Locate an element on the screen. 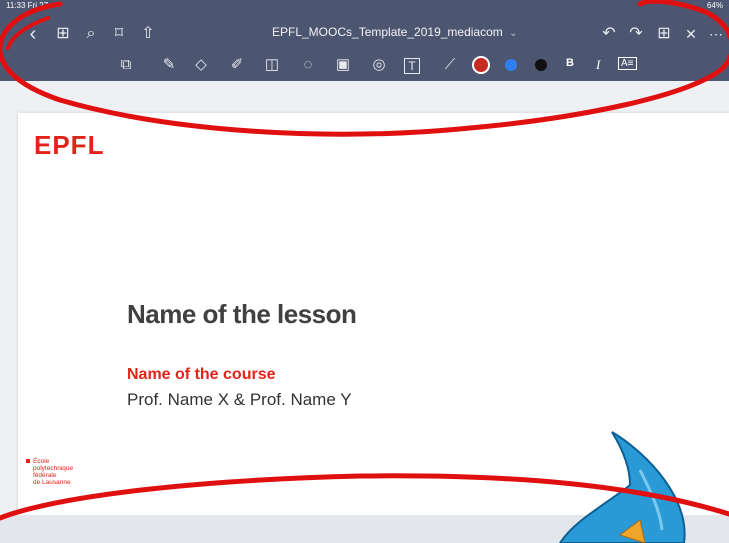  textbox-icon: T is located at coordinates (412, 66).